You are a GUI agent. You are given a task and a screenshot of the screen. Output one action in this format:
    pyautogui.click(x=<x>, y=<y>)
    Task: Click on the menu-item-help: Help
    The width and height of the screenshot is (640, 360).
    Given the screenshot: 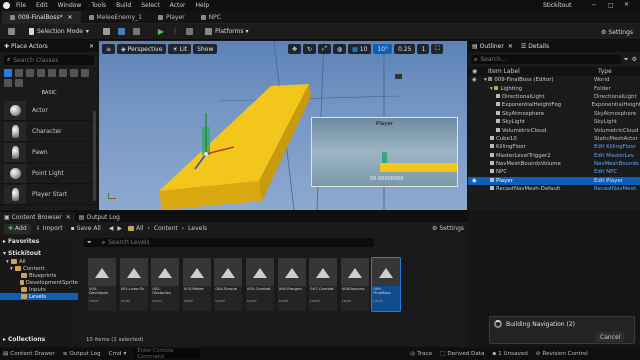 What is the action you would take?
    pyautogui.click(x=203, y=5)
    